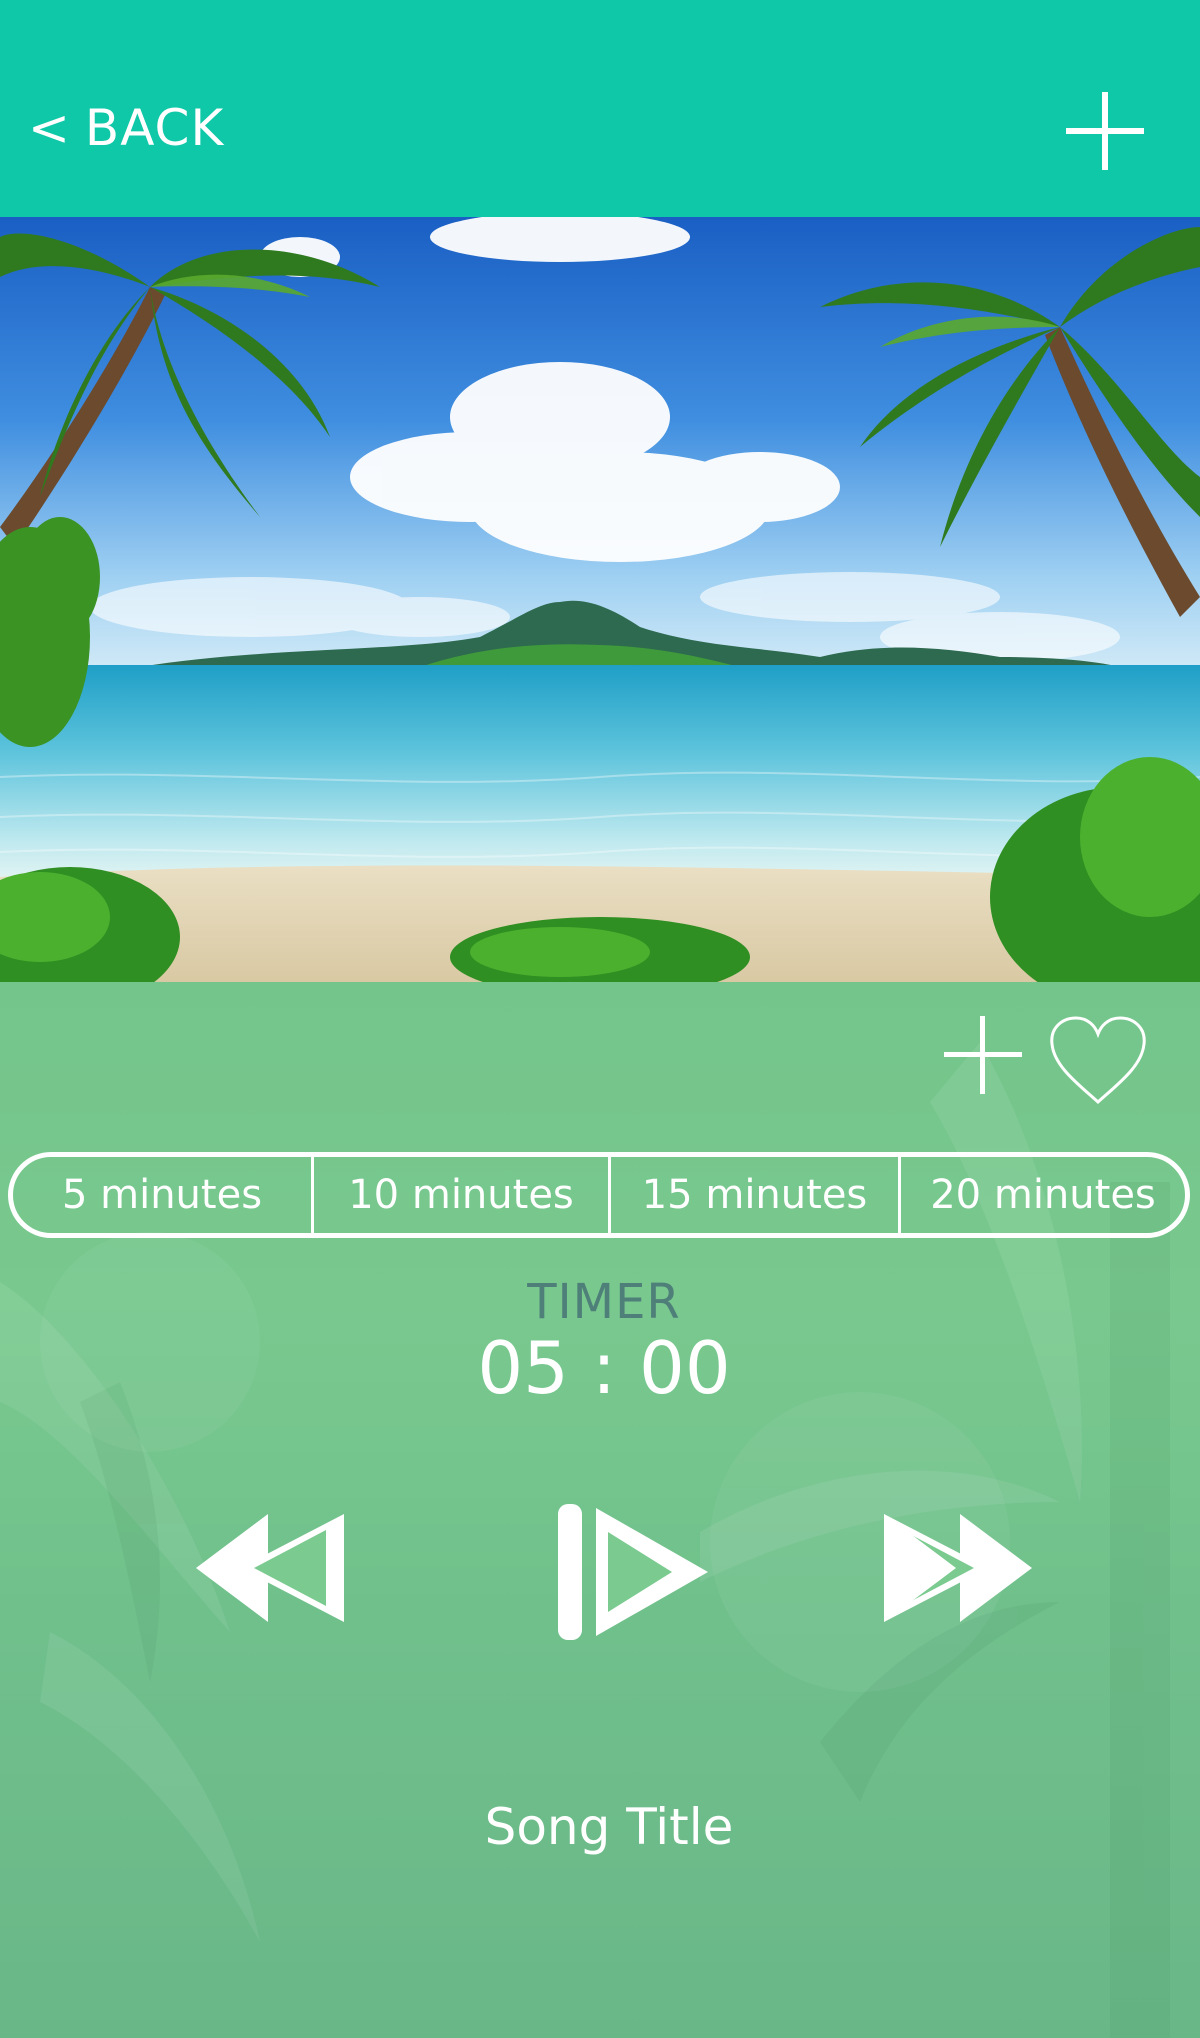 This screenshot has width=1200, height=2038. What do you see at coordinates (983, 1055) in the screenshot?
I see `add-to-playlist-icon` at bounding box center [983, 1055].